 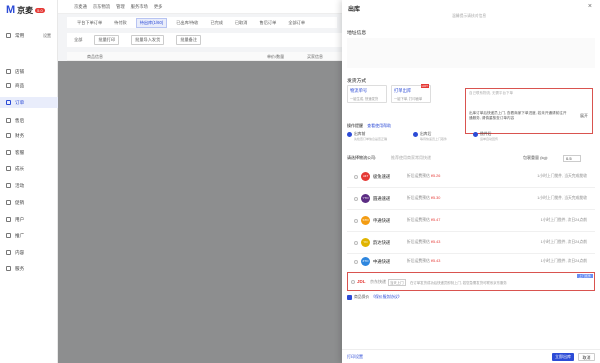 What do you see at coordinates (89, 23) in the screenshot?
I see `tab-platform: 平台下单订单` at bounding box center [89, 23].